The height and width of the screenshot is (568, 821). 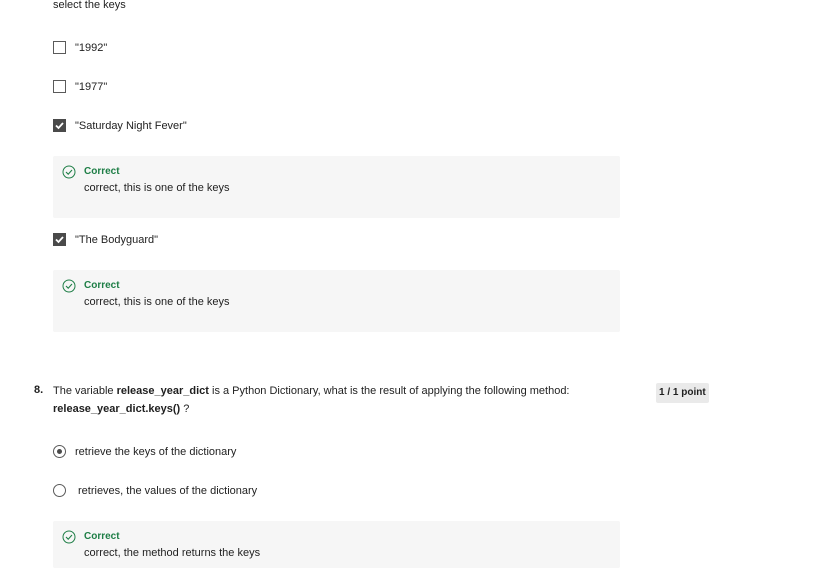 What do you see at coordinates (59, 451) in the screenshot?
I see `option-radio-selected` at bounding box center [59, 451].